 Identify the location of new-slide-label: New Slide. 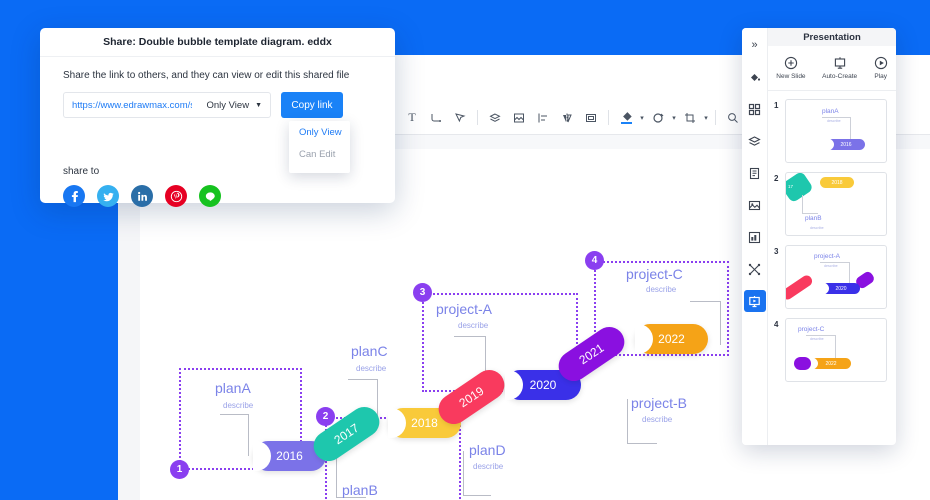
(791, 76).